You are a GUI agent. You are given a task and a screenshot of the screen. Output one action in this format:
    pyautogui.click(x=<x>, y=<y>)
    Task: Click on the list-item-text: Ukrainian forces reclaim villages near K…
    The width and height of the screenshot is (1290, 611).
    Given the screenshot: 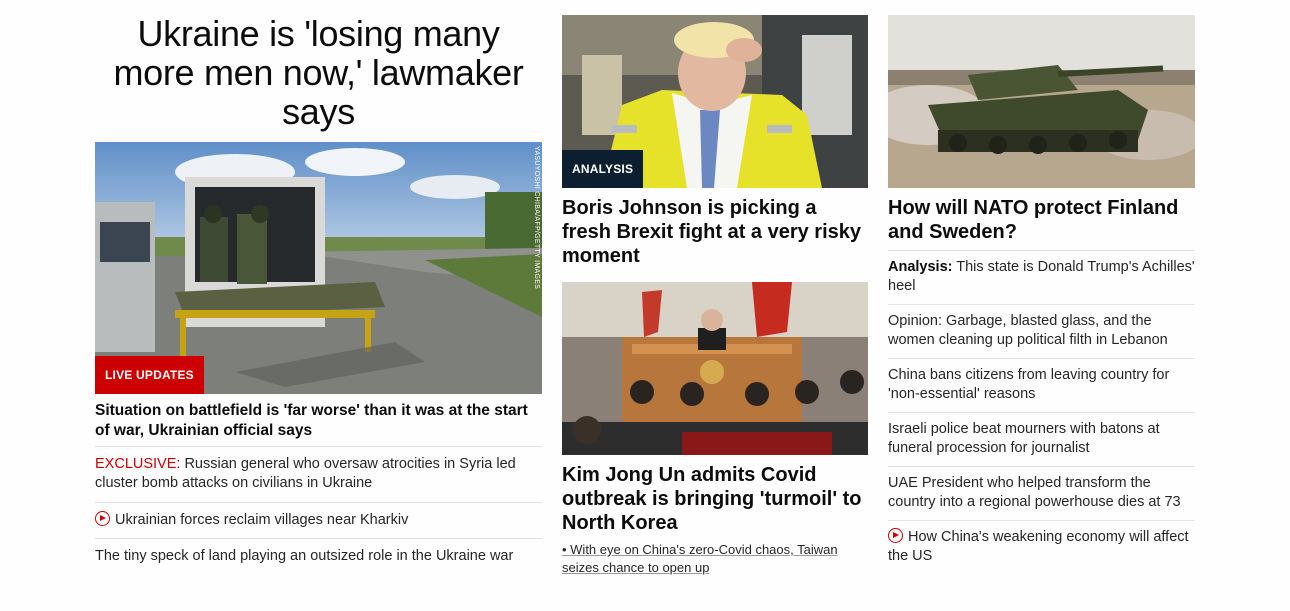 What is the action you would take?
    pyautogui.click(x=262, y=520)
    